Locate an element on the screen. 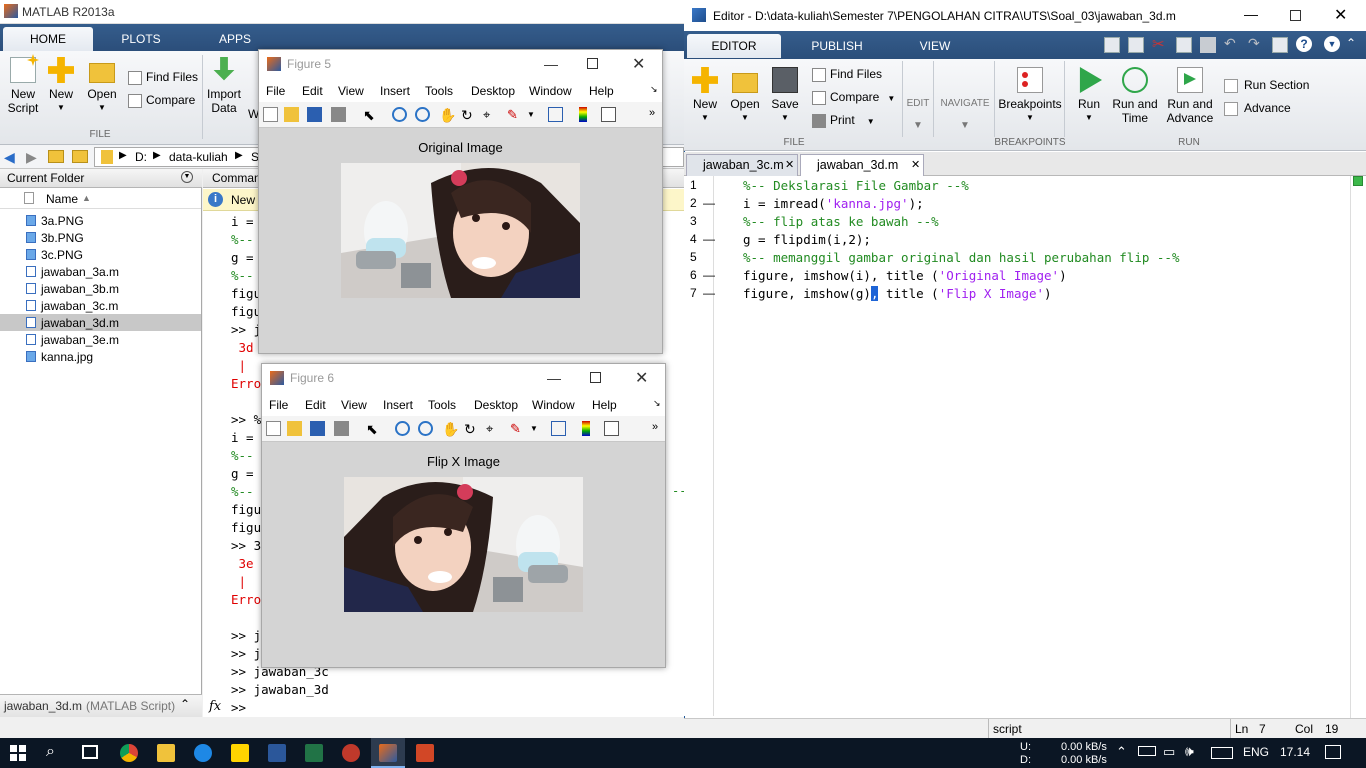  pointer-icon: ⬉ is located at coordinates (373, 429).